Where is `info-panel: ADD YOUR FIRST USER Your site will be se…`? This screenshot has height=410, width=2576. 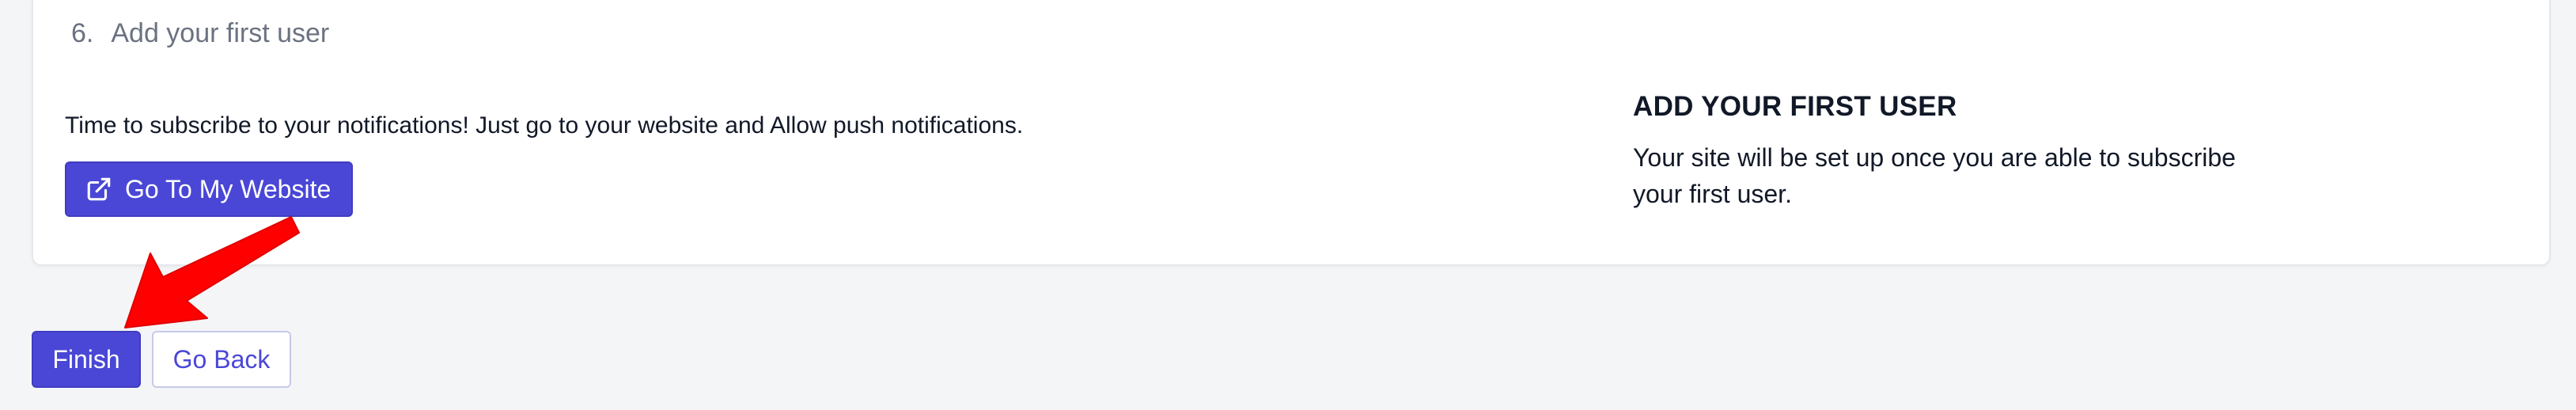 info-panel: ADD YOUR FIRST USER Your site will be se… is located at coordinates (1957, 149).